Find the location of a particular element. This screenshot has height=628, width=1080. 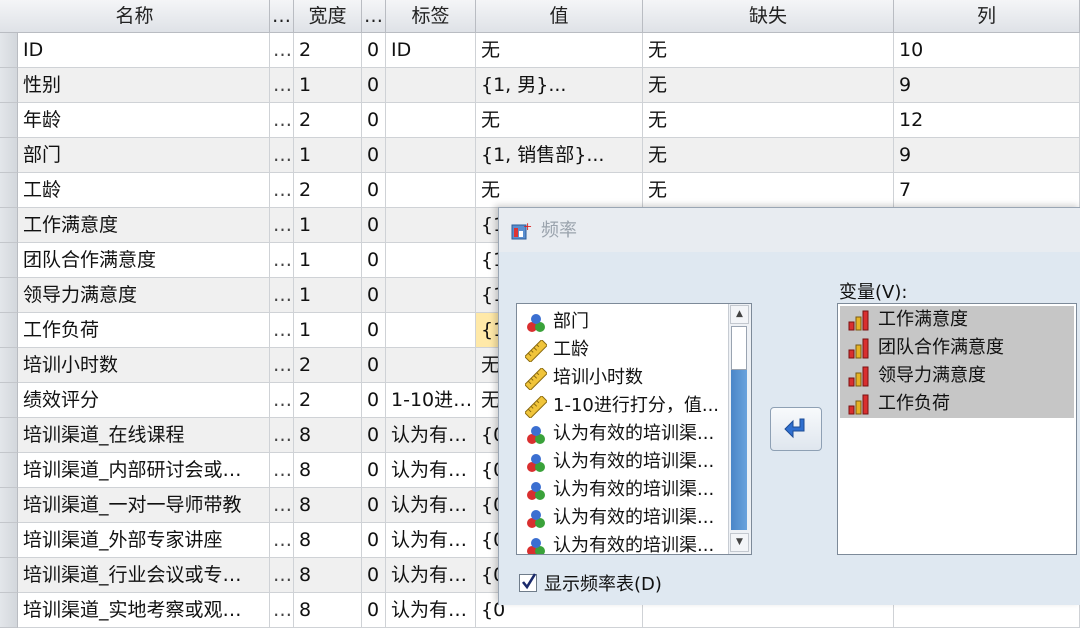

cell-name: 工龄 is located at coordinates (144, 190).